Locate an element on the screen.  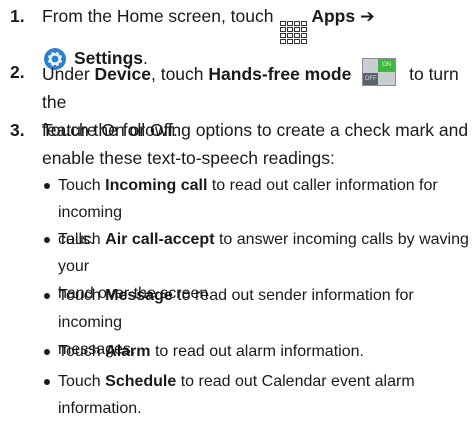
option-name: Incoming call is located at coordinates (156, 185).